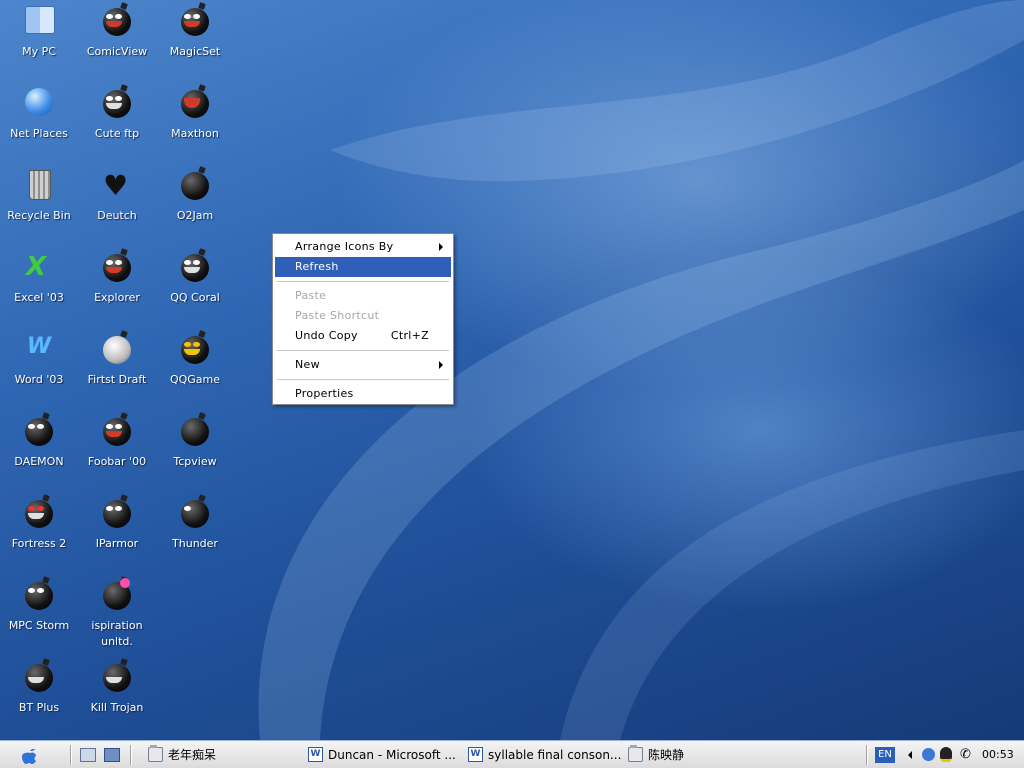  Describe the element at coordinates (39, 51) in the screenshot. I see `desktop-icon-label: My PC` at that location.